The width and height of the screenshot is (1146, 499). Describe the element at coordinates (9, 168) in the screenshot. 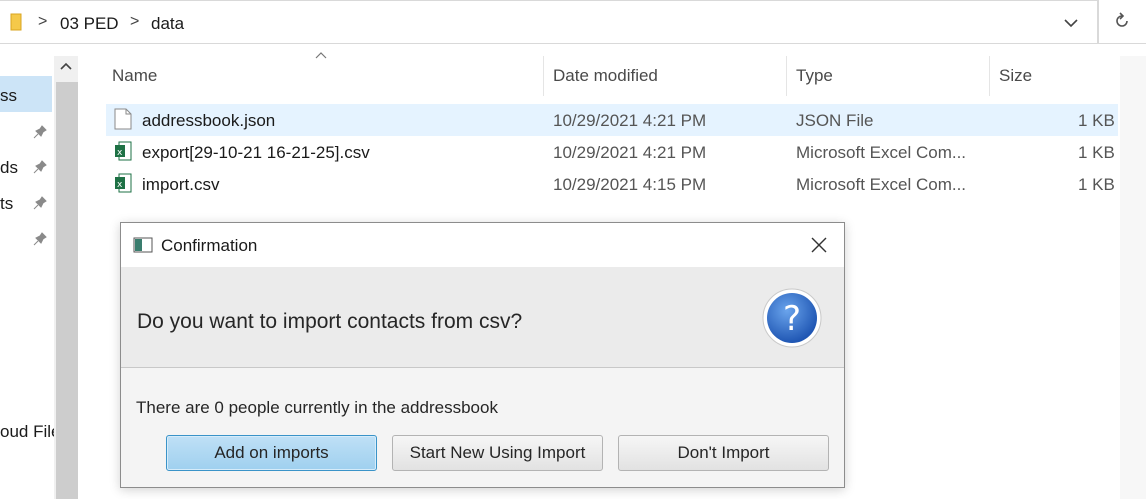

I see `nav-item-downloads: ds` at that location.